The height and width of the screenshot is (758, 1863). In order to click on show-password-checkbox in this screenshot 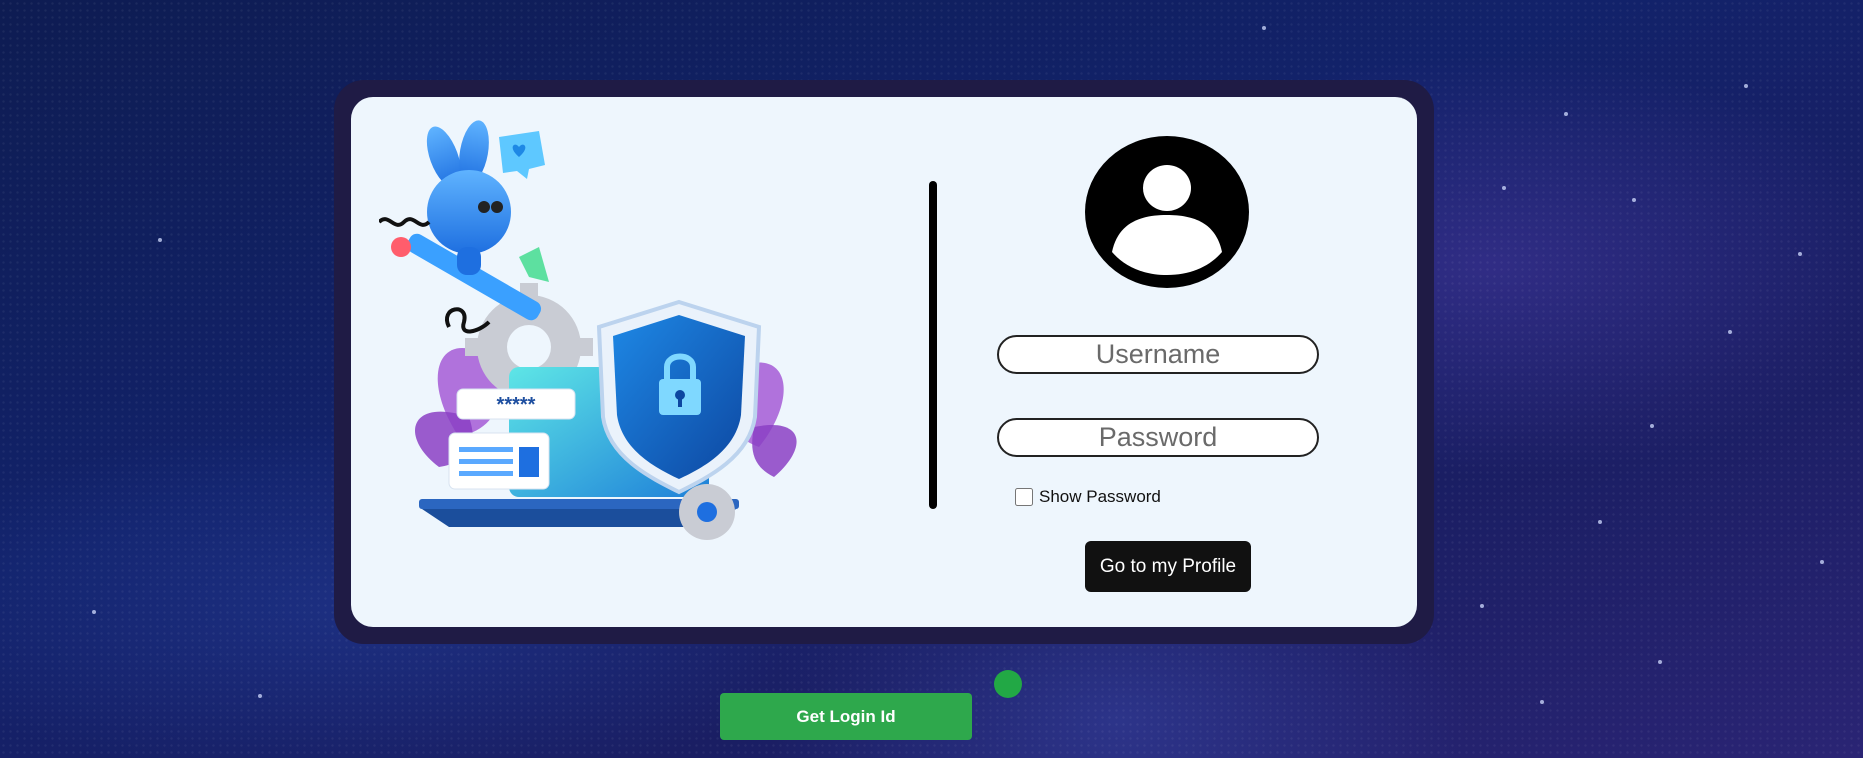, I will do `click(1024, 497)`.